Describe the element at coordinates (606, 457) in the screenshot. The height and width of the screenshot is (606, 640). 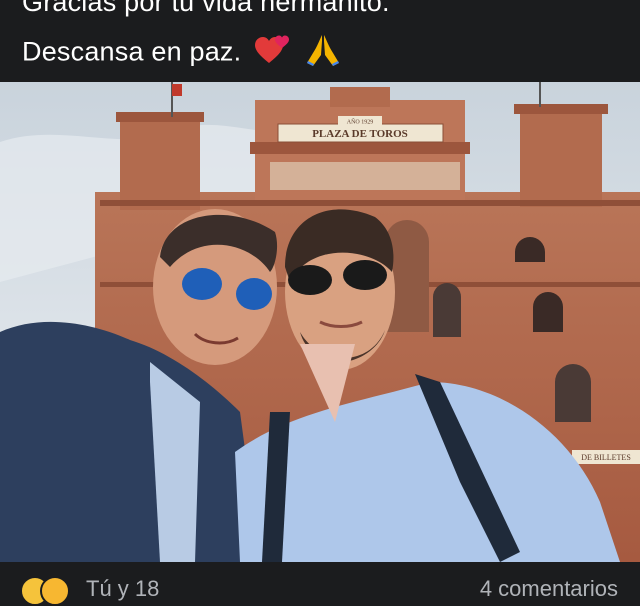
I see `ticket-sign: DE BILLETES` at that location.